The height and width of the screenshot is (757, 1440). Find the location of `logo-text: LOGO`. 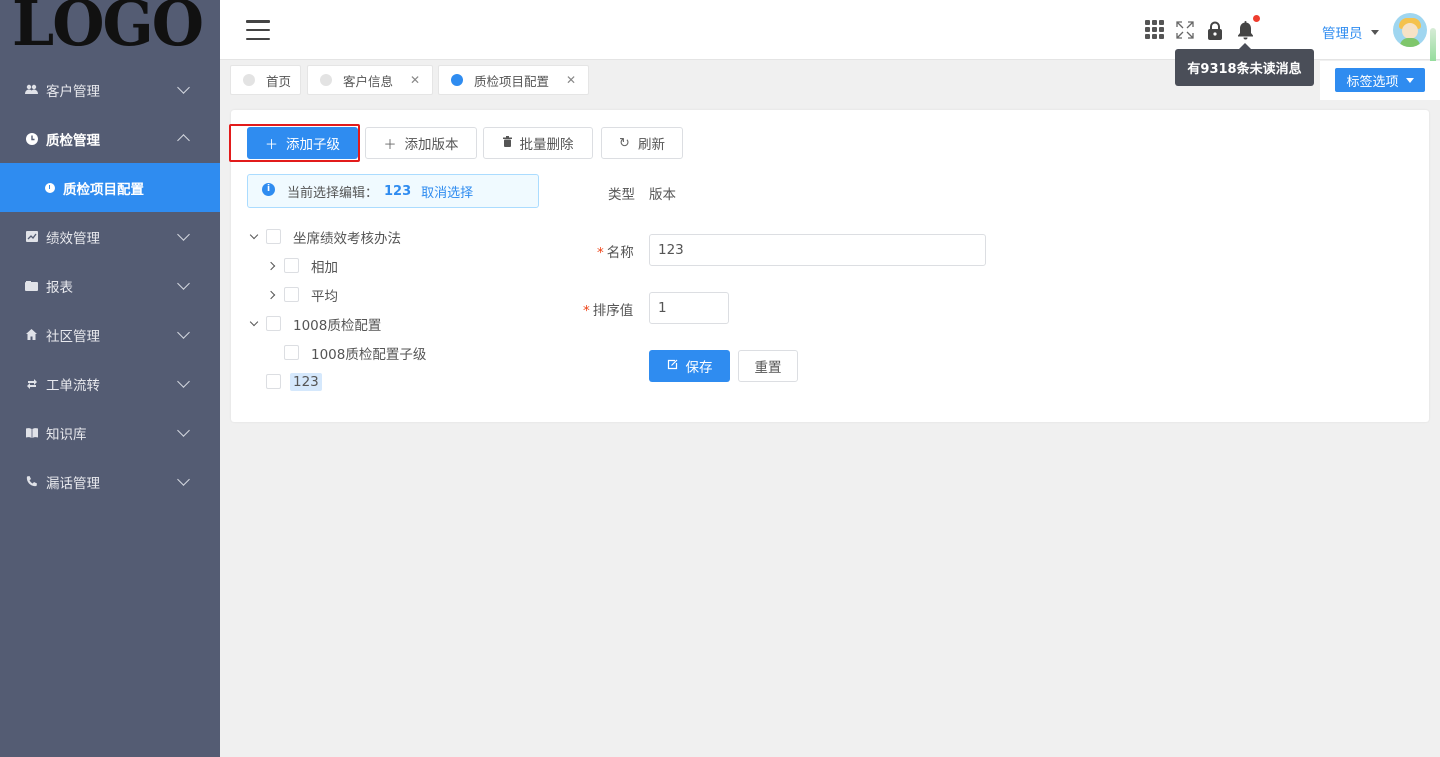

logo-text: LOGO is located at coordinates (108, 30).